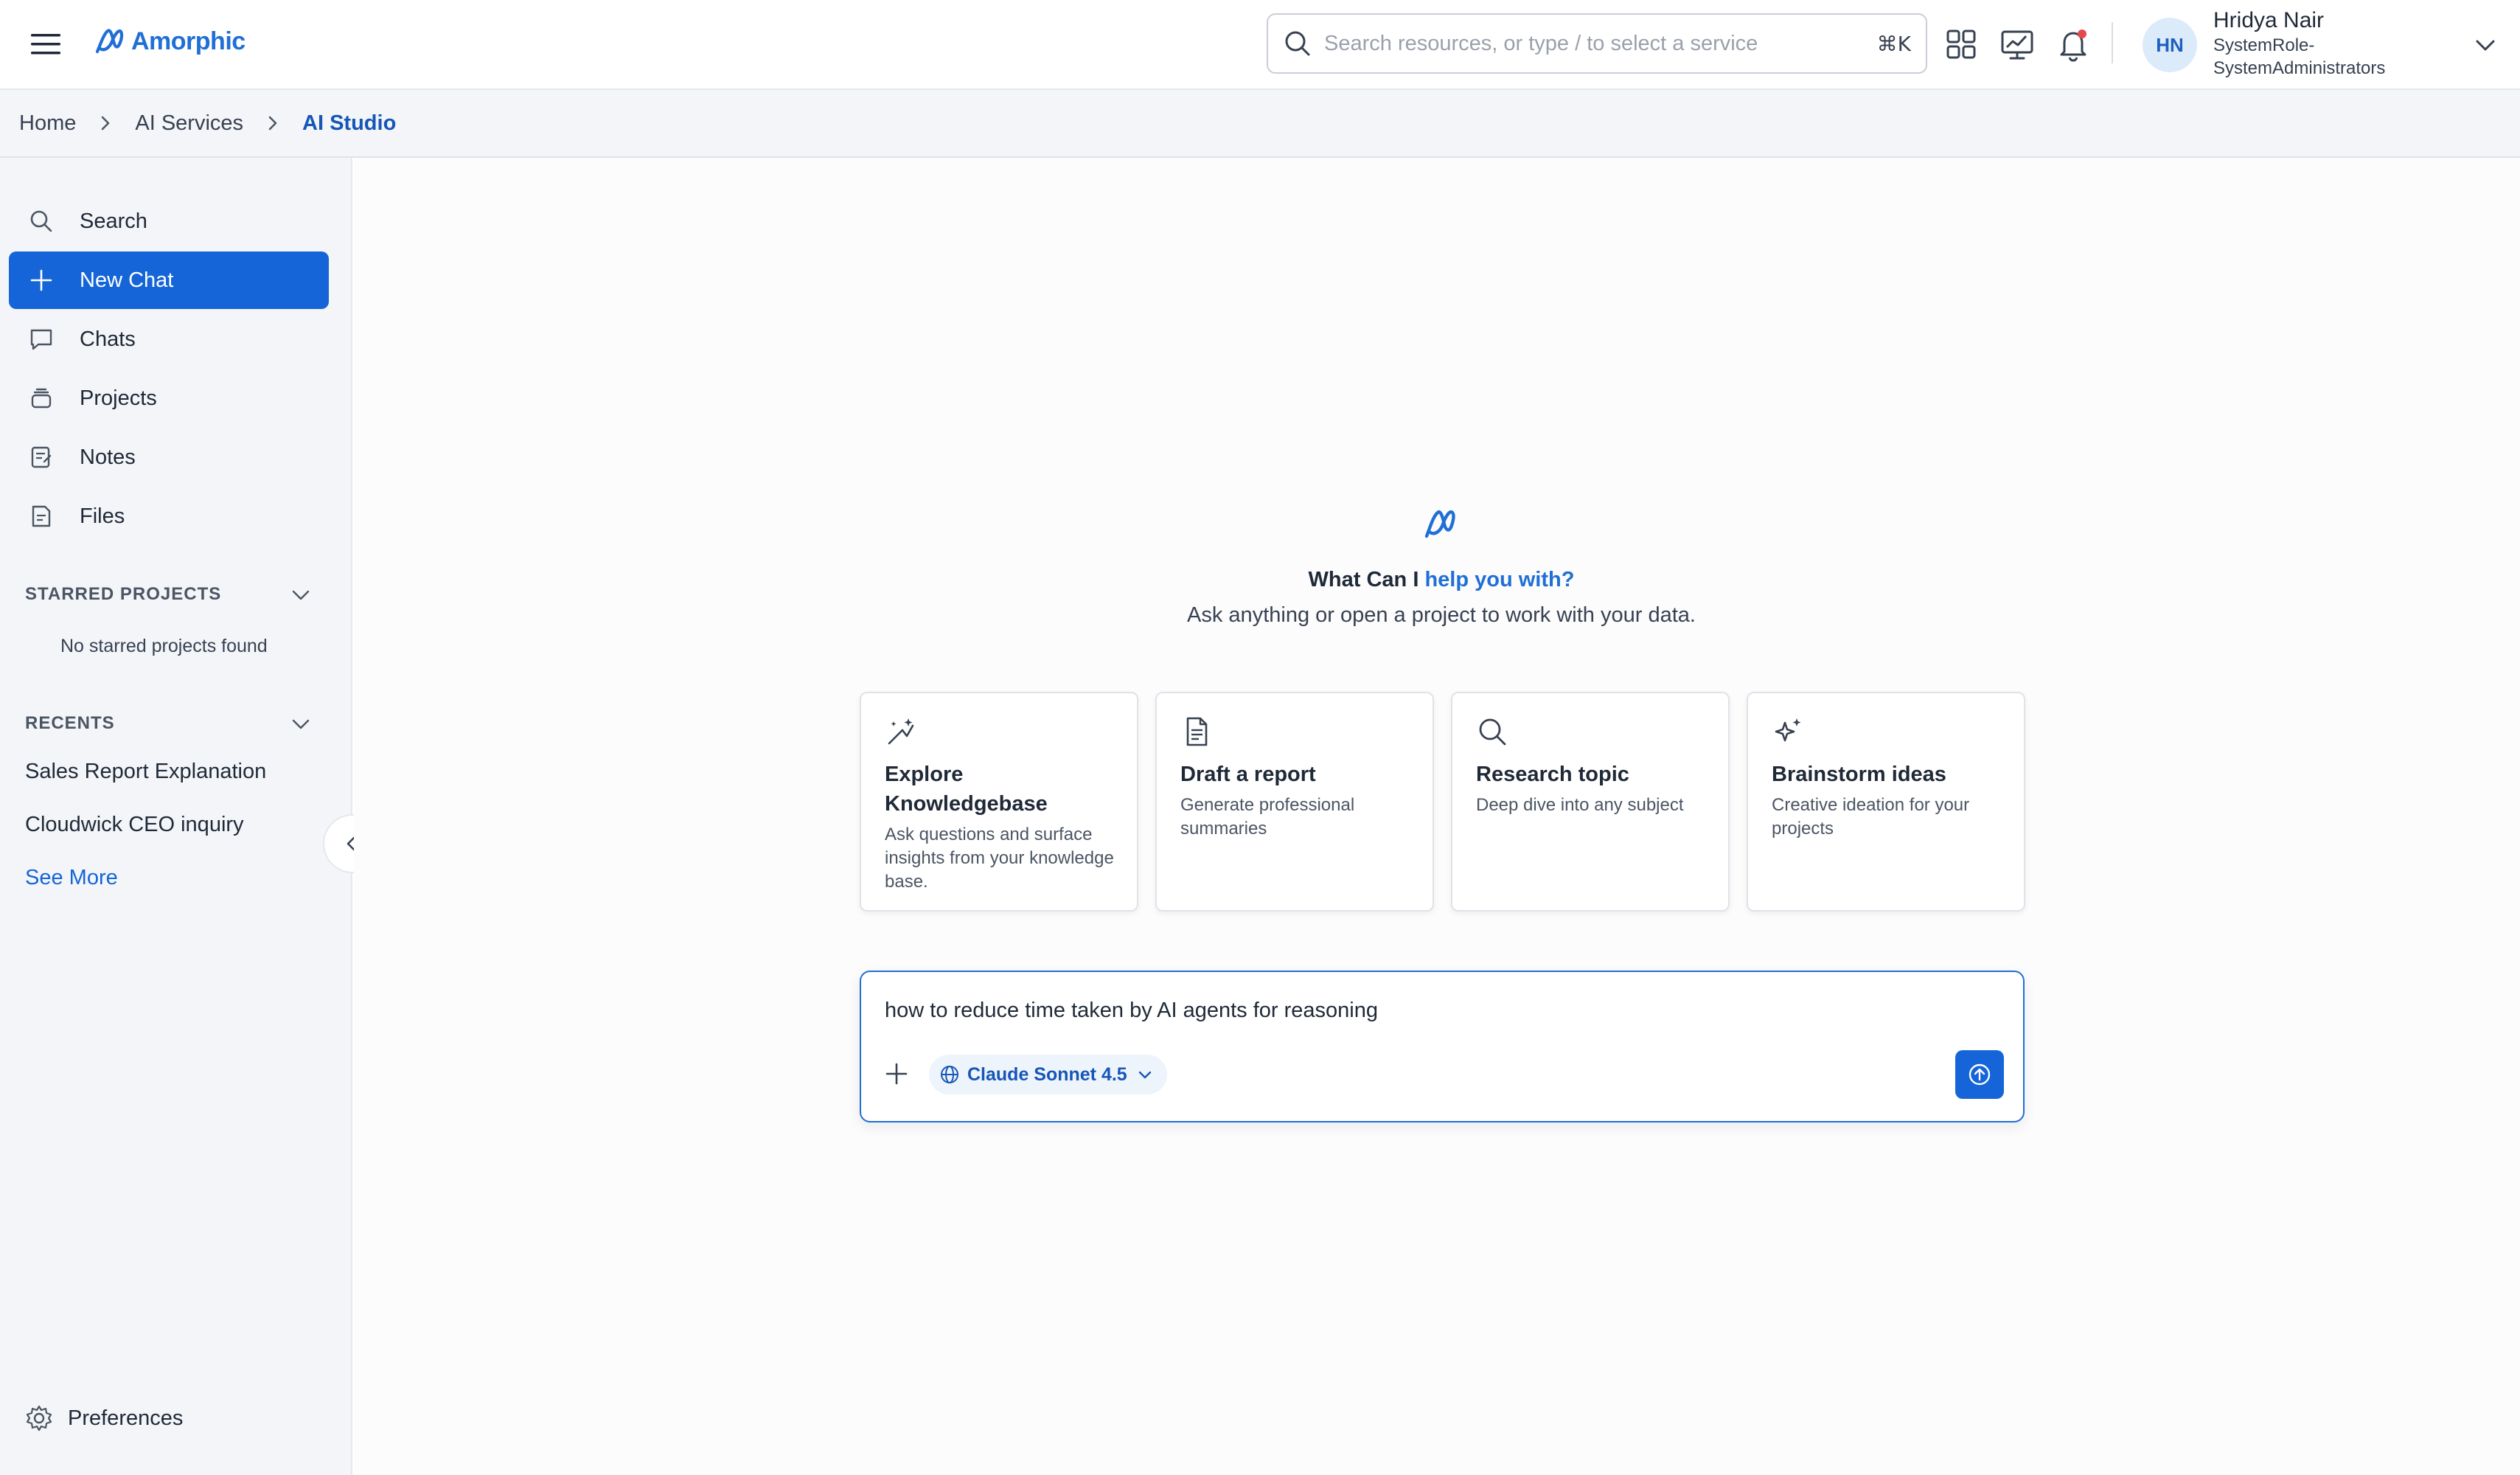  I want to click on file-icon, so click(41, 516).